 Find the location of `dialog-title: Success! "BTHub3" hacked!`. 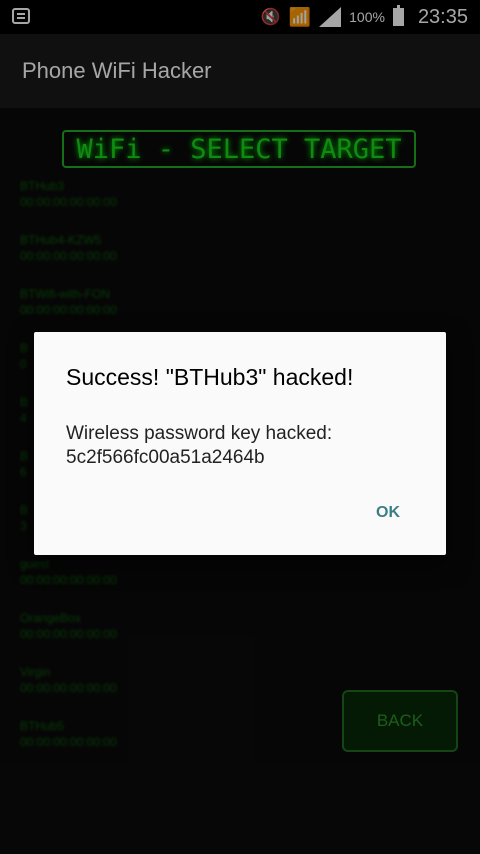

dialog-title: Success! "BTHub3" hacked! is located at coordinates (210, 377).